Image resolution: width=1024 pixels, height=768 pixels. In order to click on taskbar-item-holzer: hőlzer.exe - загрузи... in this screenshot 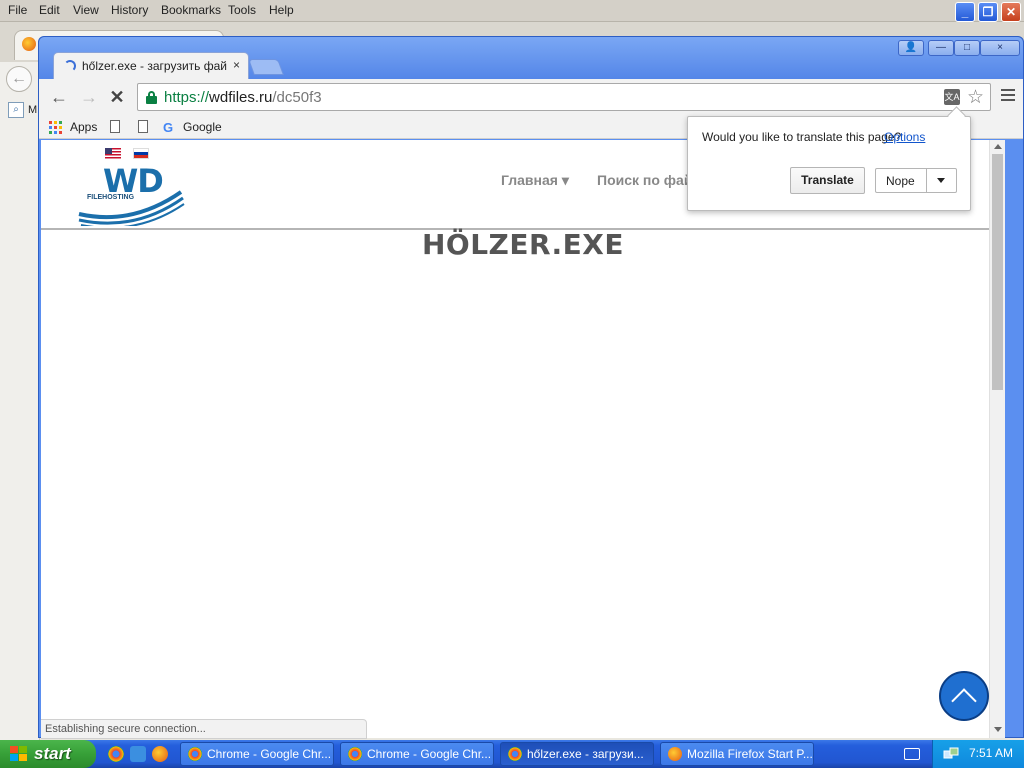, I will do `click(577, 754)`.